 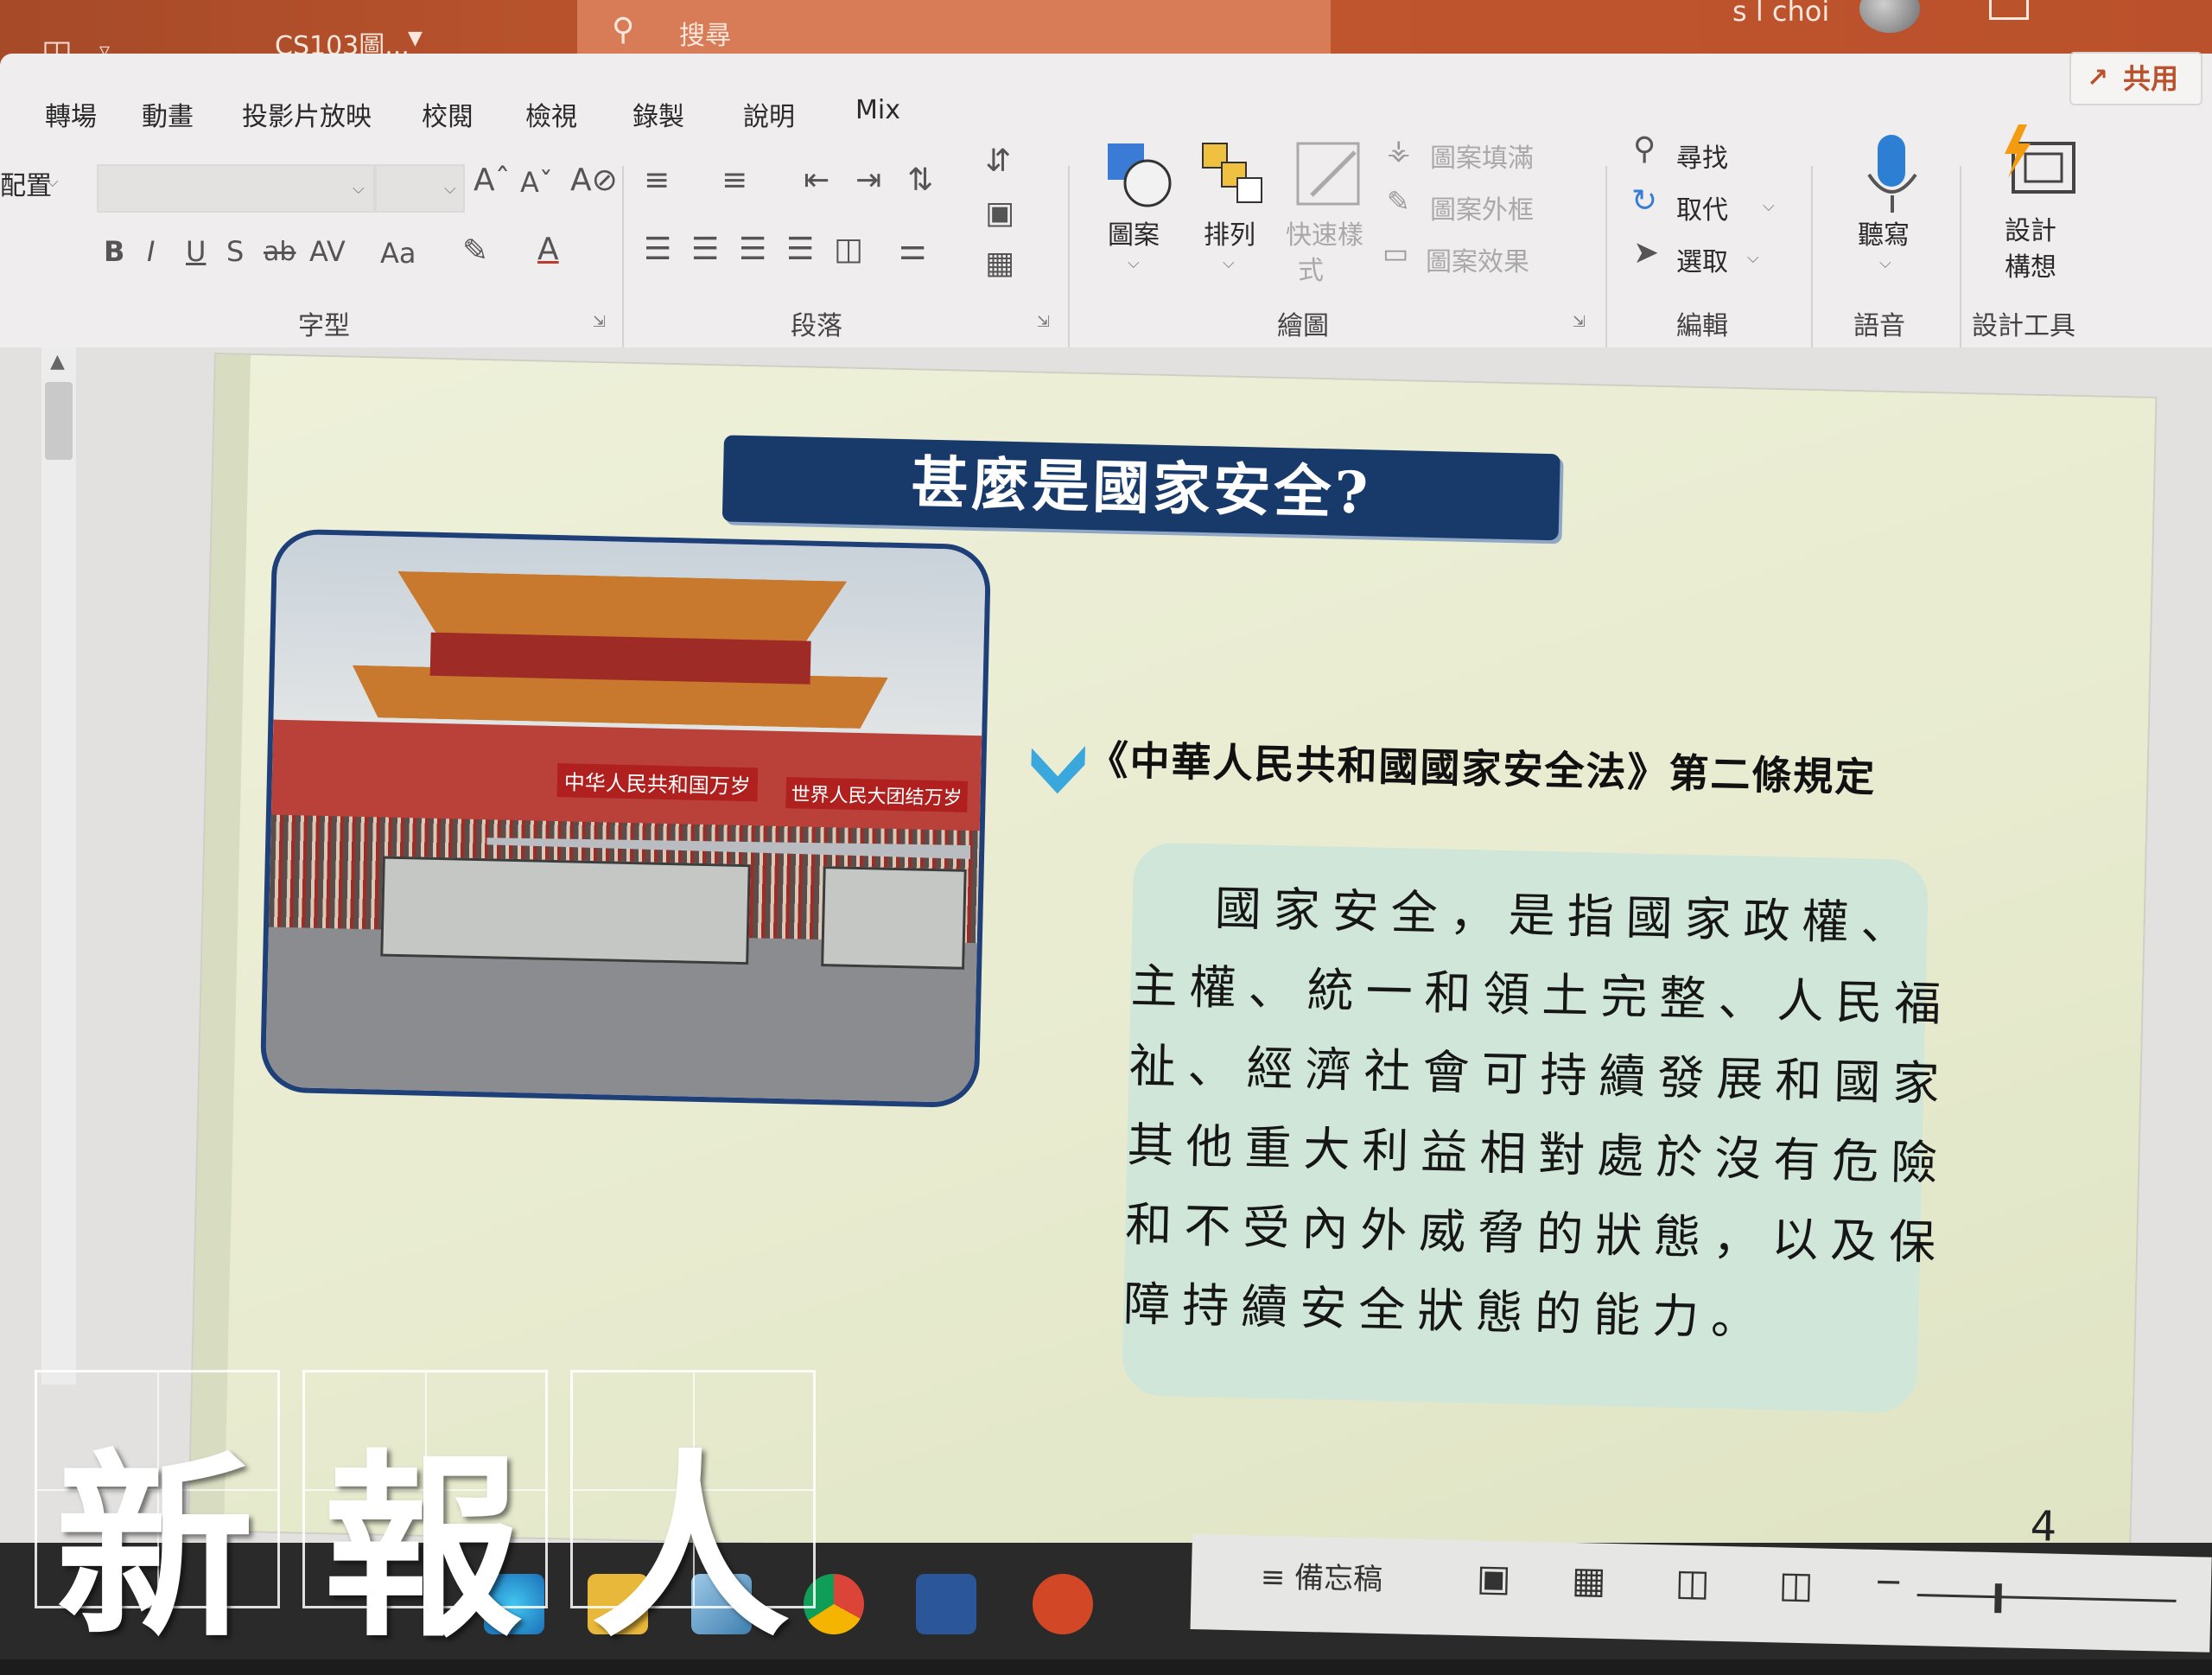 What do you see at coordinates (1233, 174) in the screenshot?
I see `arrange-icon` at bounding box center [1233, 174].